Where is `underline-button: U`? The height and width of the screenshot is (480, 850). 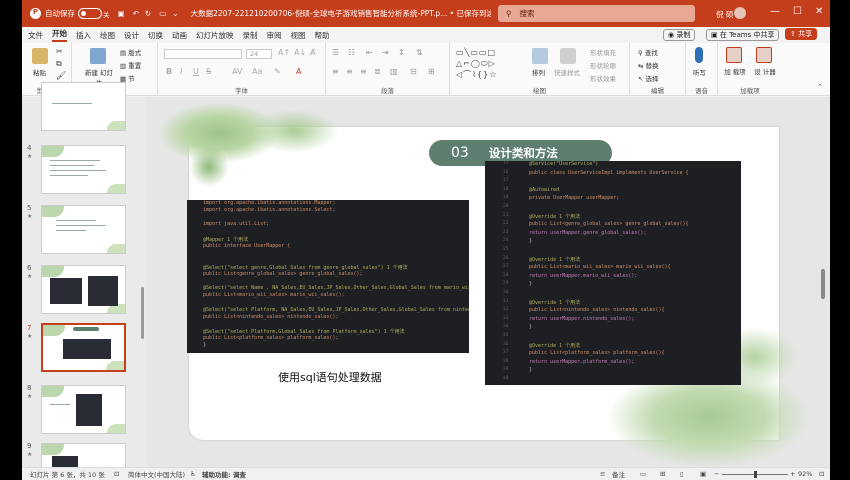 underline-button: U is located at coordinates (196, 71).